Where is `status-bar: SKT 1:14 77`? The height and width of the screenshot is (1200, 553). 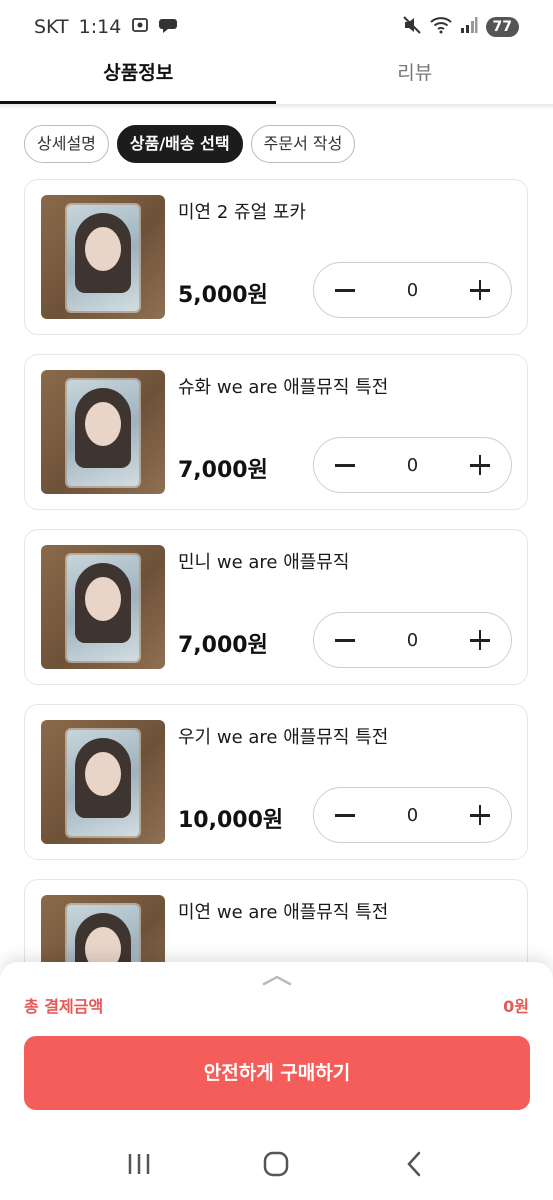
status-bar: SKT 1:14 77 is located at coordinates (276, 27).